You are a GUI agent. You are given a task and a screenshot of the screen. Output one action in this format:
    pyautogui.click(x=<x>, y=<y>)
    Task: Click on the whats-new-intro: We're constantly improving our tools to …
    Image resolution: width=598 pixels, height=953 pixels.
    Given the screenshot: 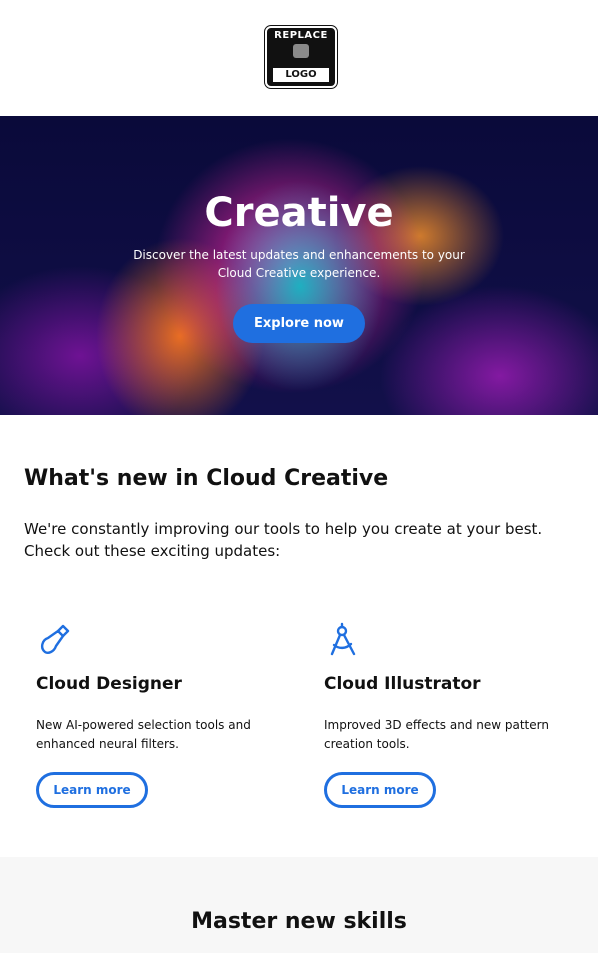 What is the action you would take?
    pyautogui.click(x=283, y=540)
    